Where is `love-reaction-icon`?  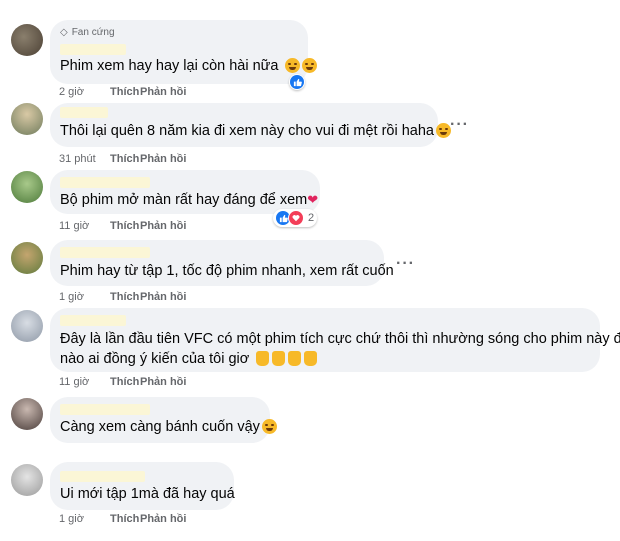
love-reaction-icon is located at coordinates (296, 218).